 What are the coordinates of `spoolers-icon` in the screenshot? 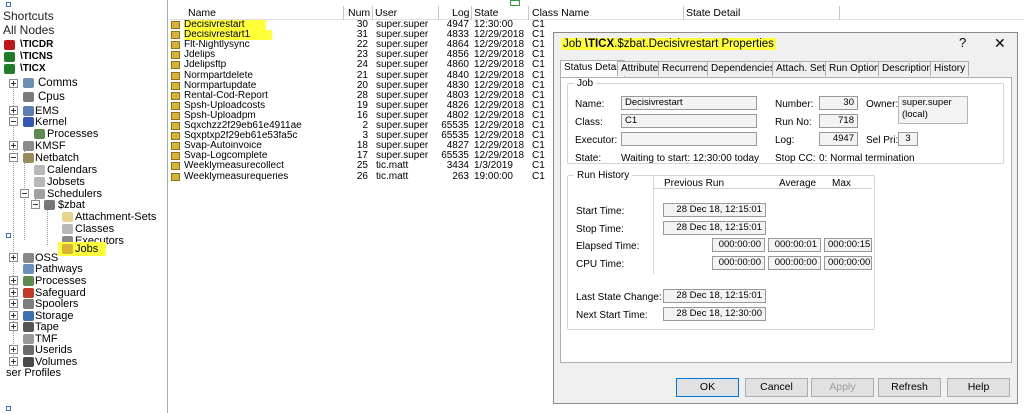 It's located at (28, 304).